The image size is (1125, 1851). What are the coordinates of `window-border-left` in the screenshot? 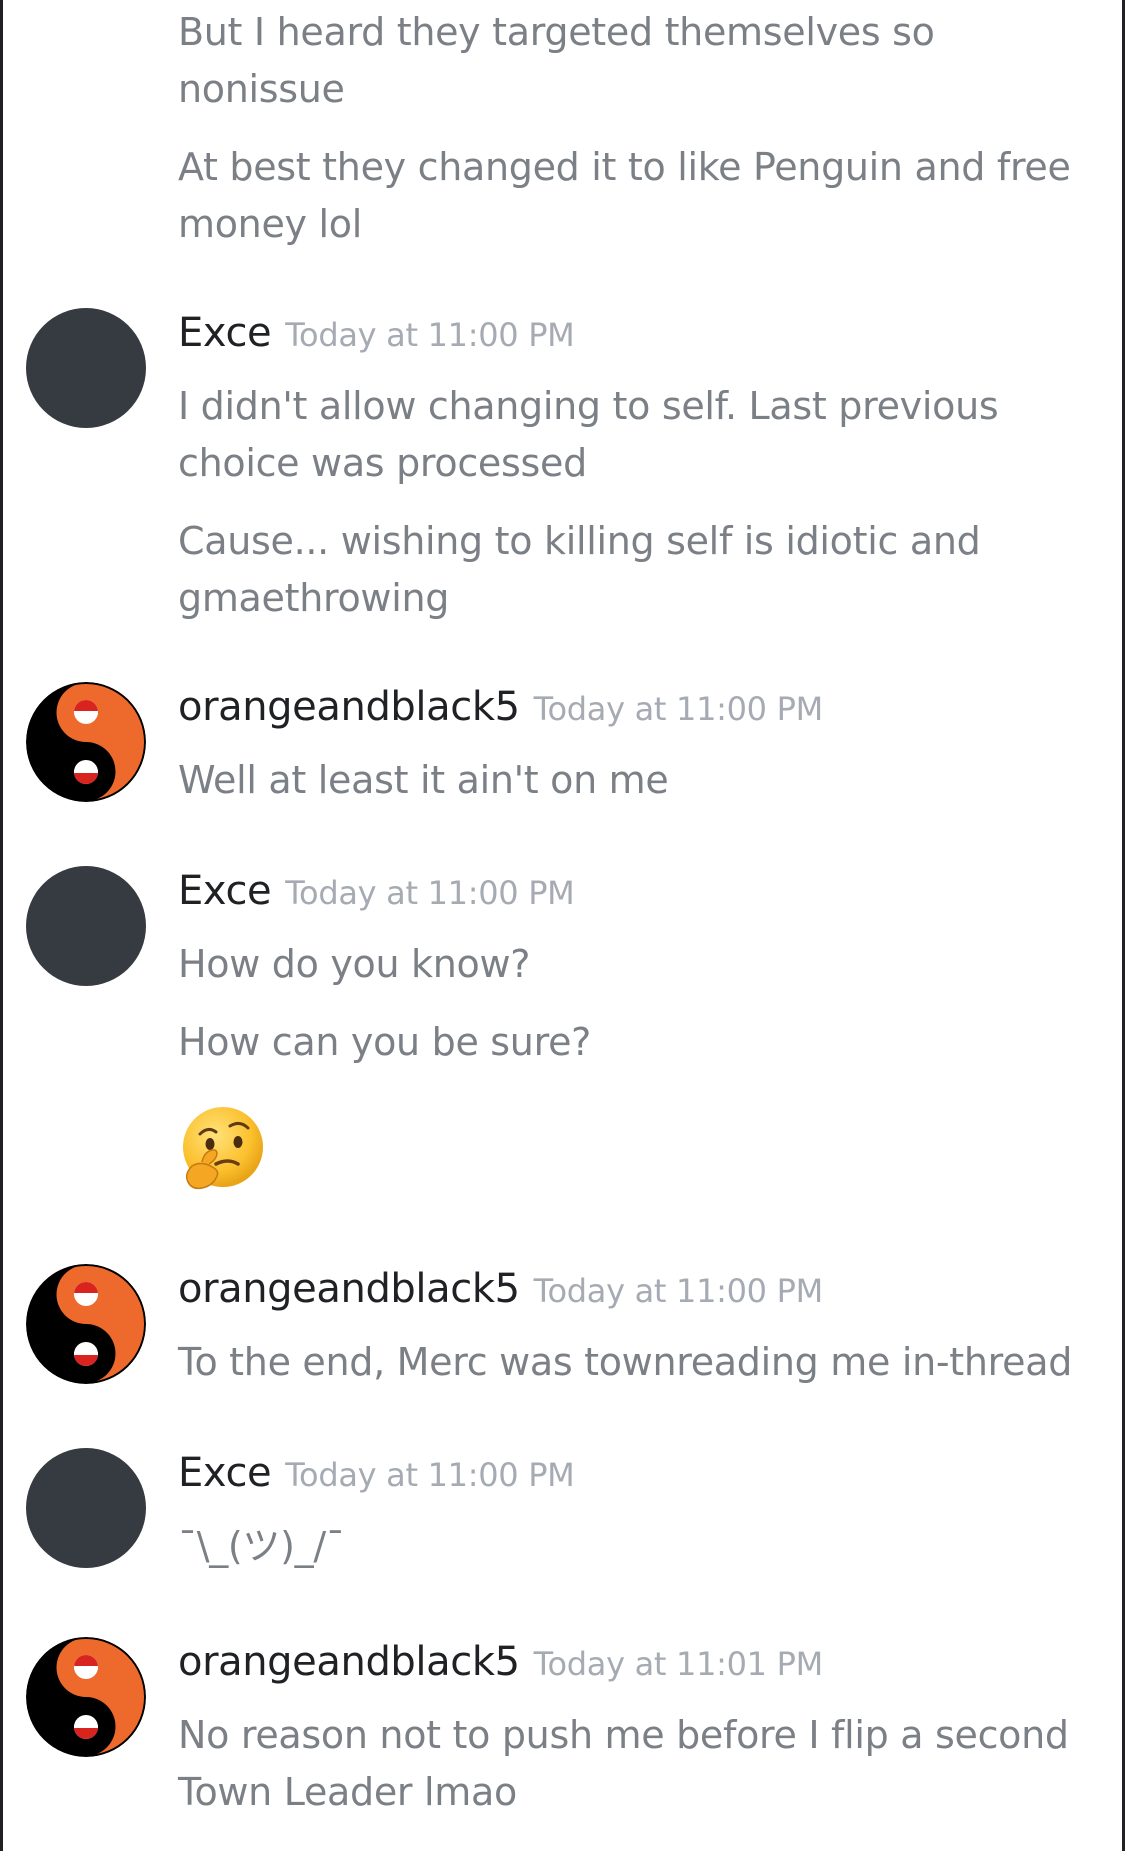 It's located at (1, 925).